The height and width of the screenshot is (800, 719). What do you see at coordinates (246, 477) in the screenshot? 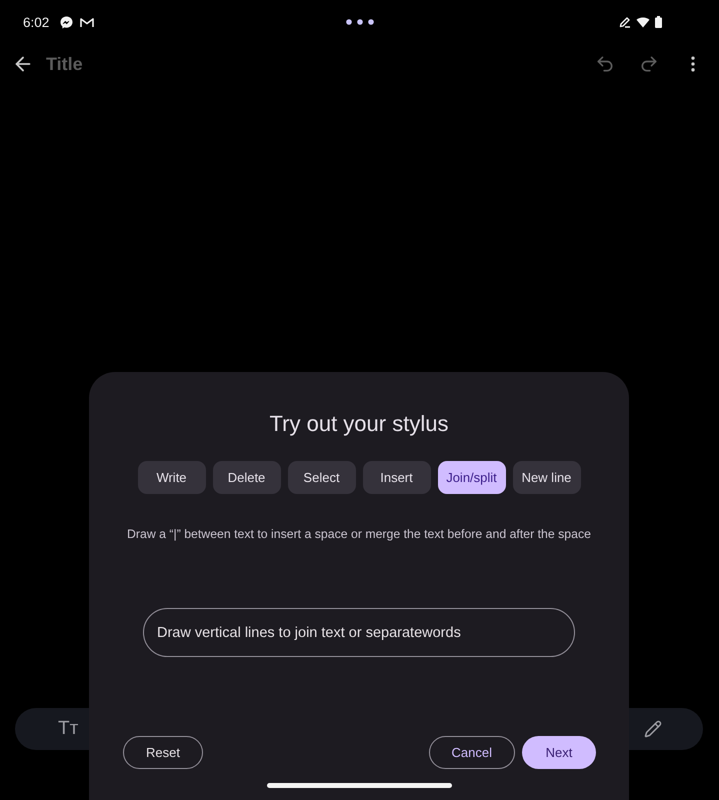
I see `gesture-tab: Delete` at bounding box center [246, 477].